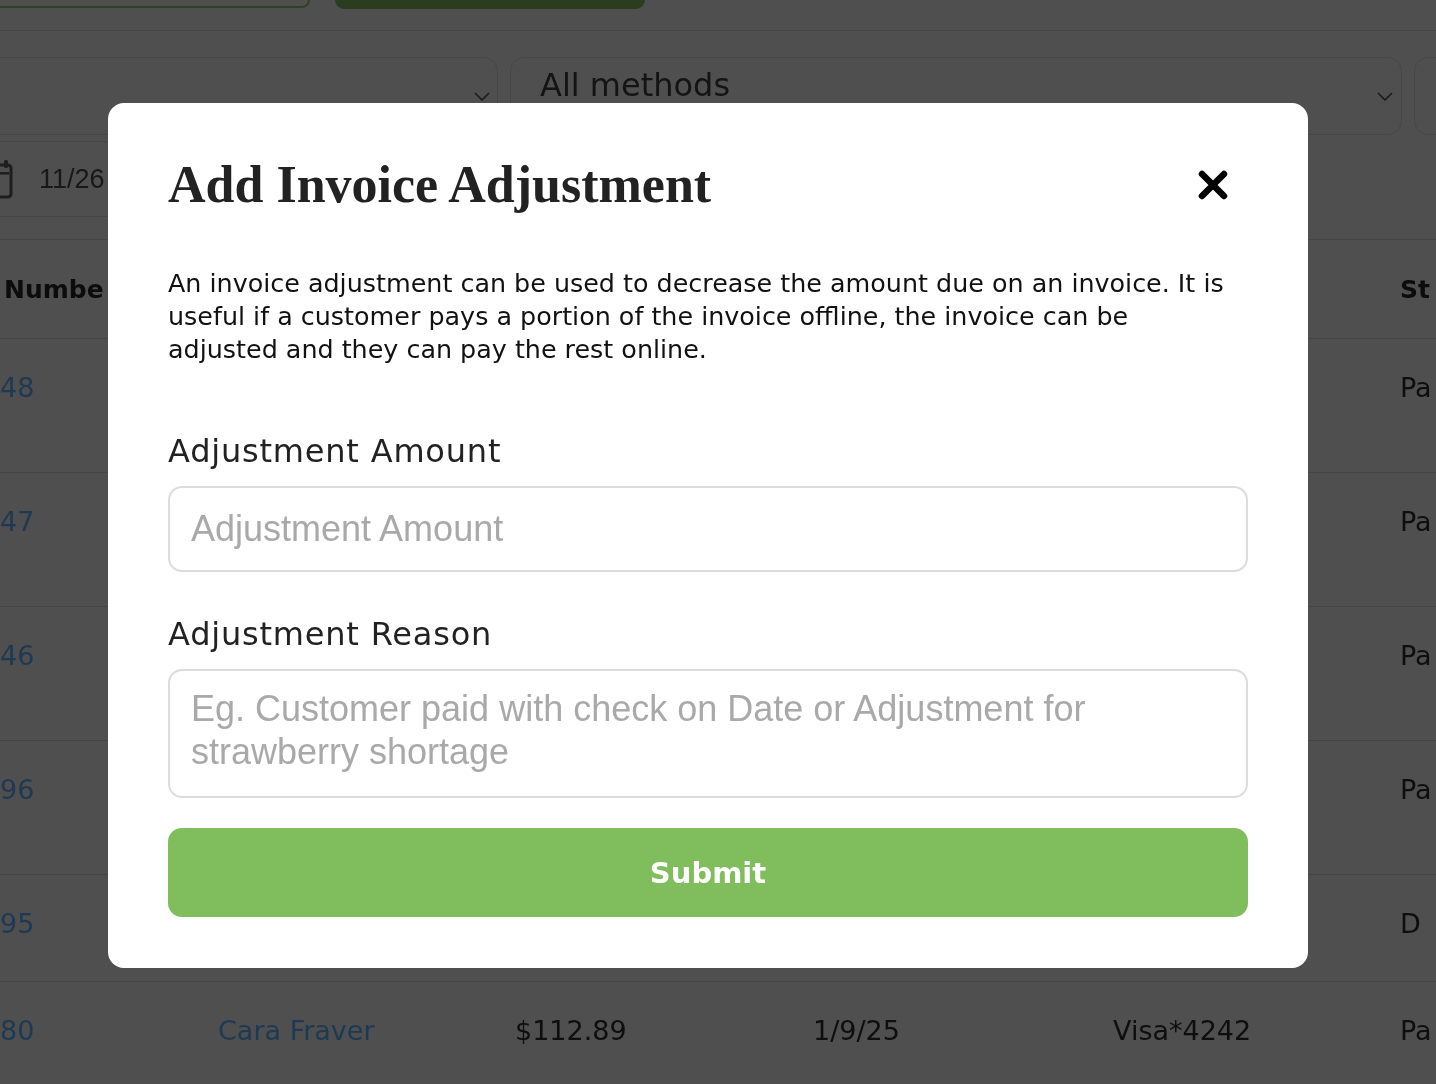 This screenshot has height=1084, width=1436. Describe the element at coordinates (1410, 923) in the screenshot. I see `table-cell: D` at that location.